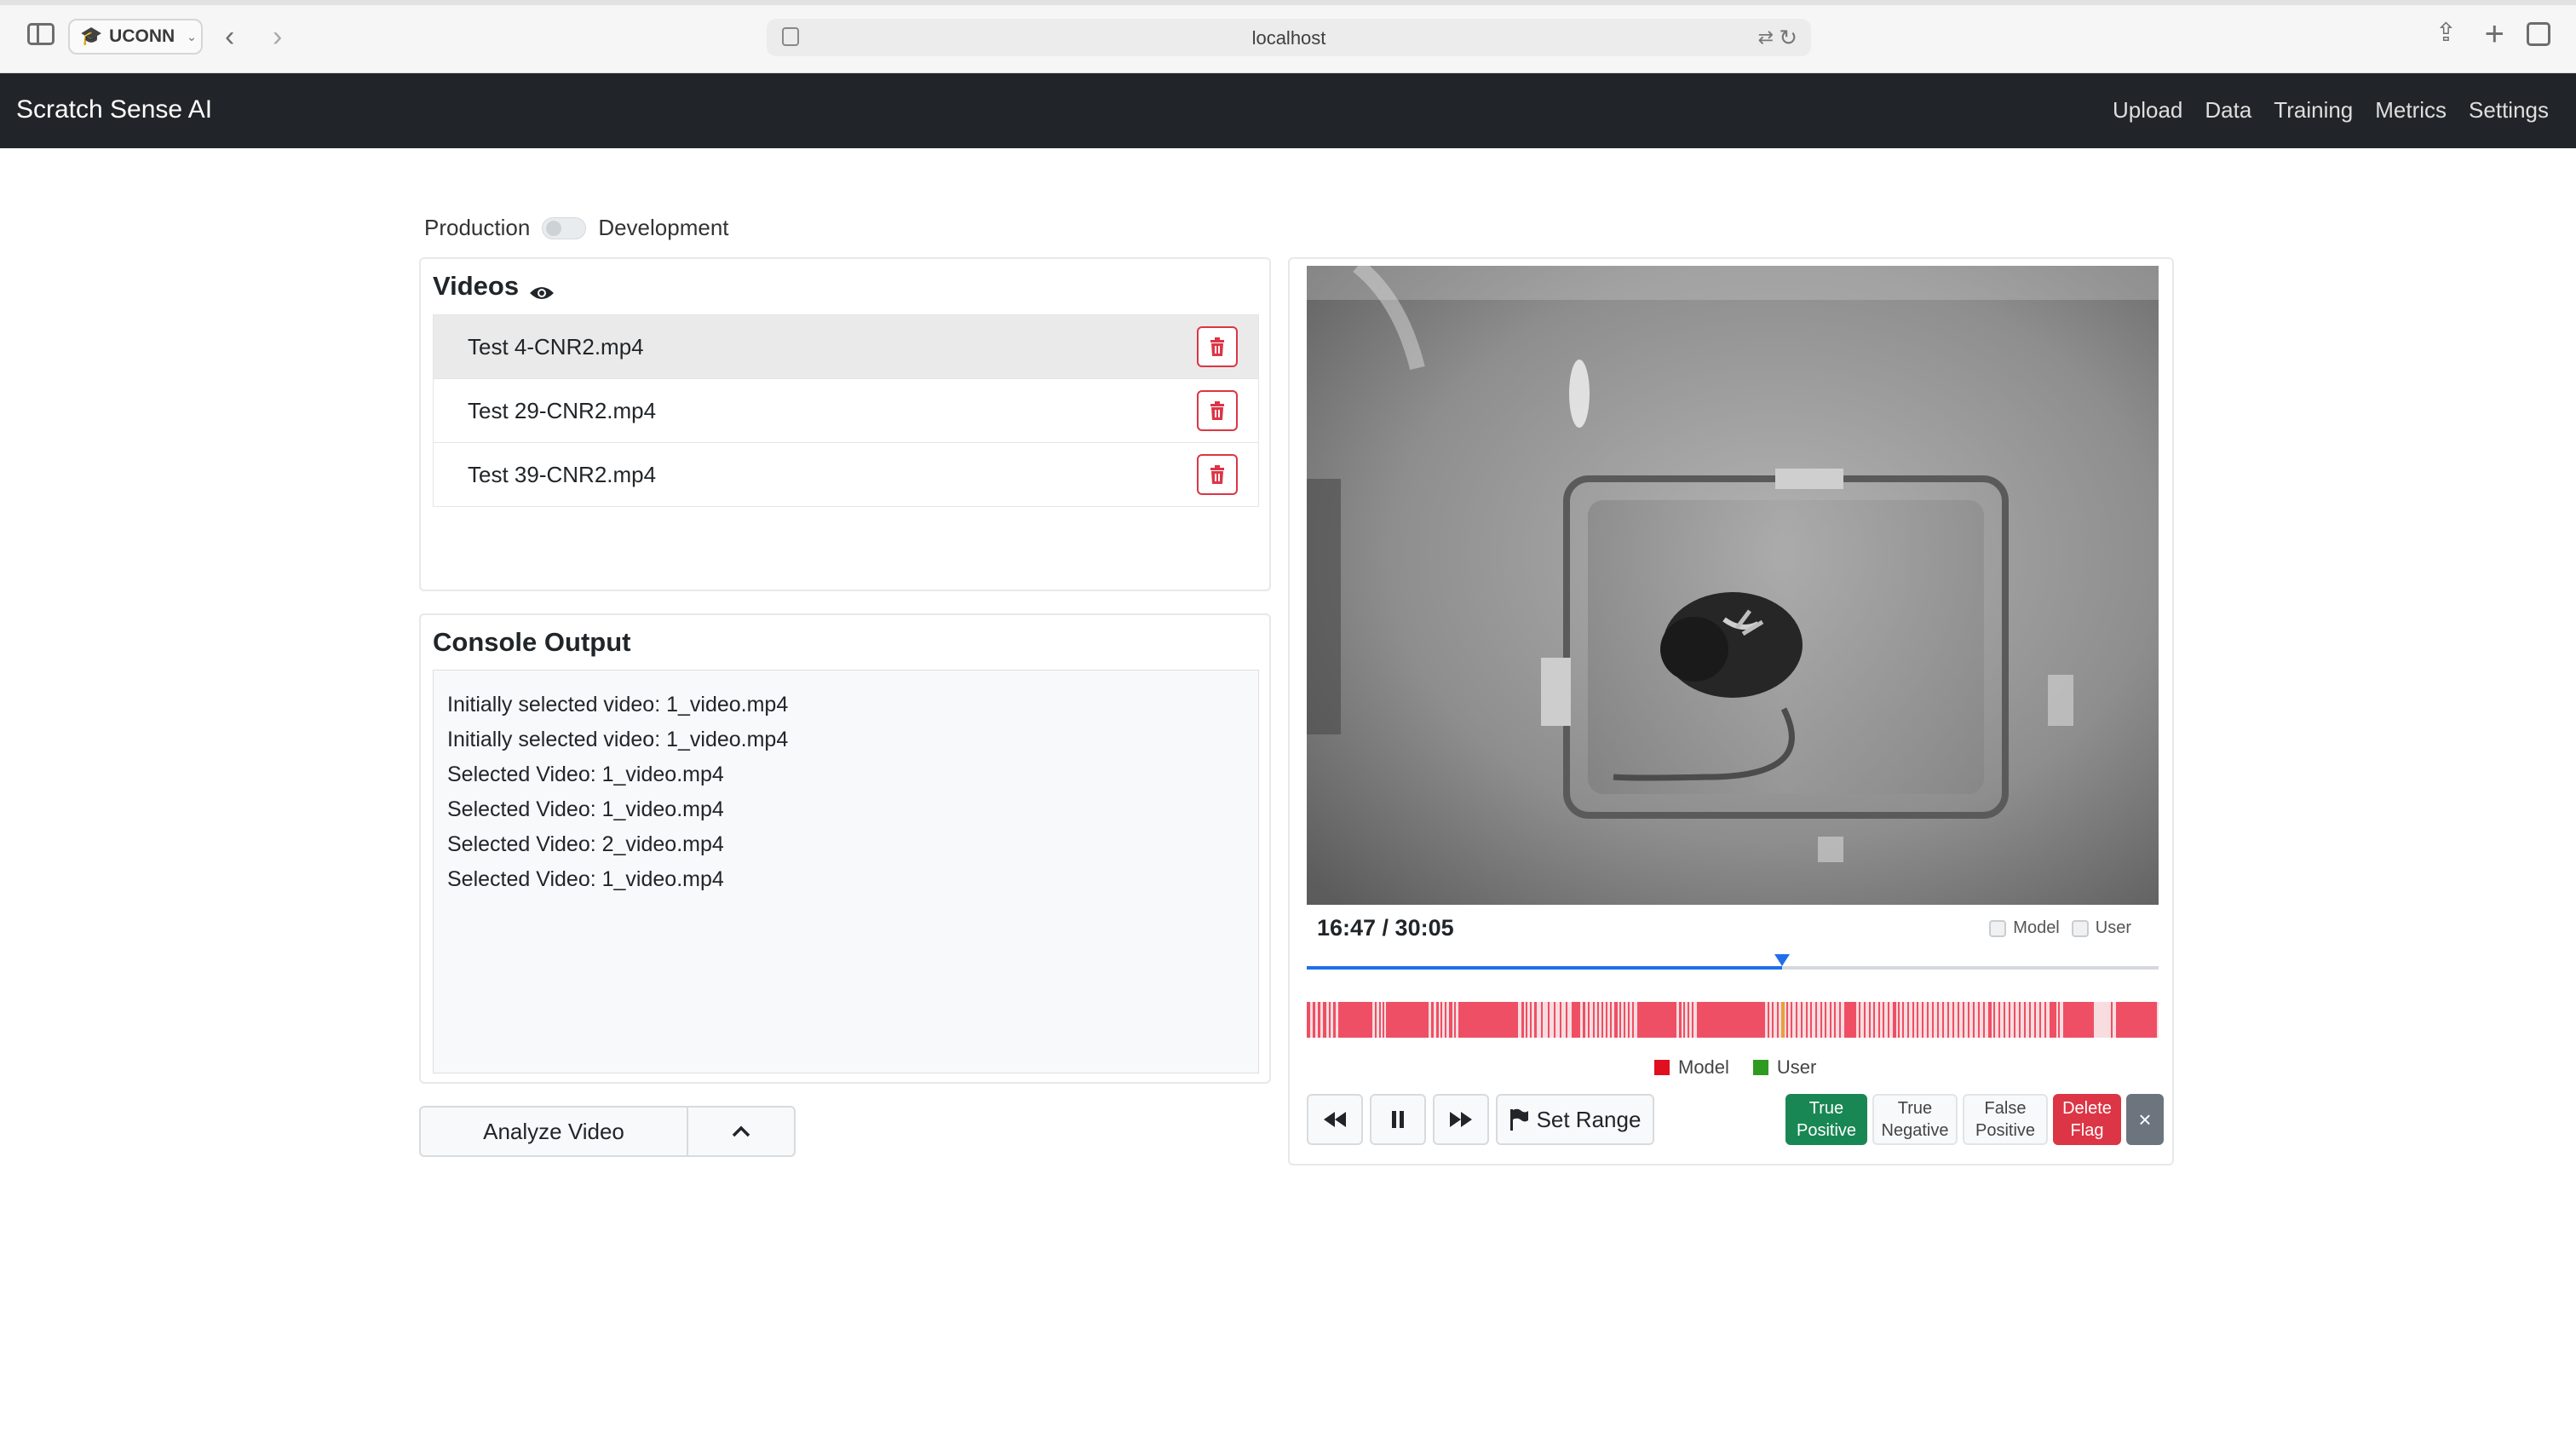 The image size is (2576, 1433). What do you see at coordinates (556, 346) in the screenshot?
I see `video-name: Test 4-CNR2.mp4` at bounding box center [556, 346].